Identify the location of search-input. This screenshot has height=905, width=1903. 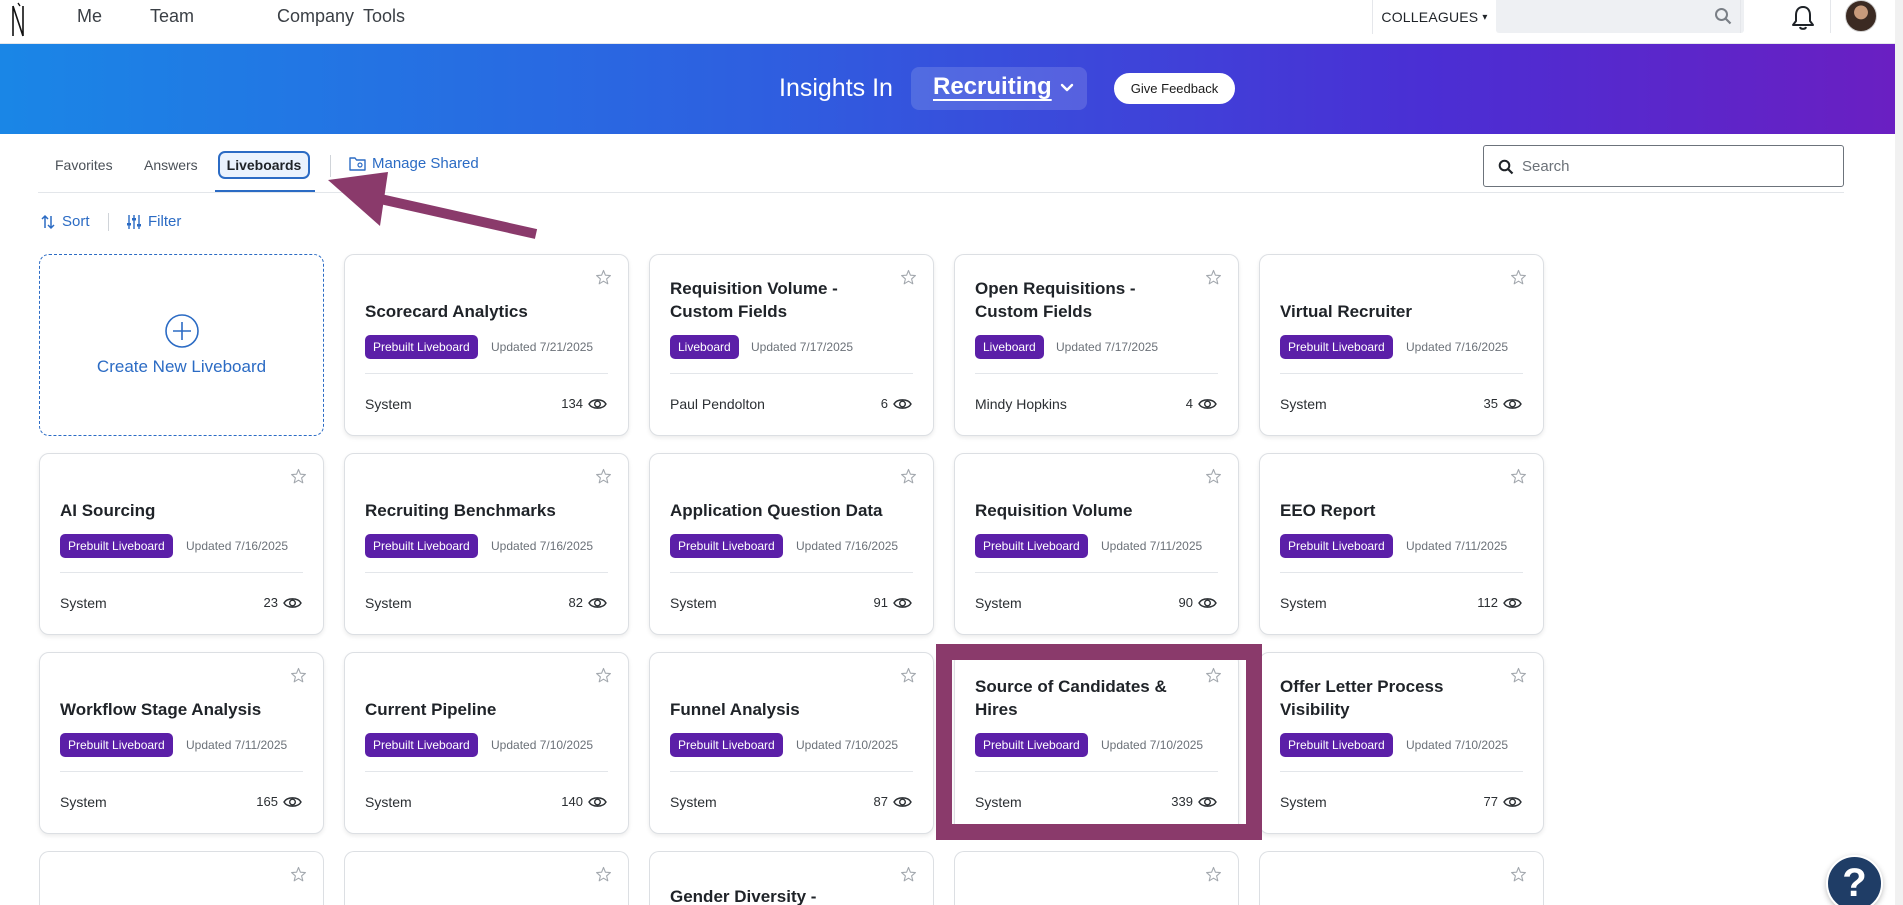
(1672, 166).